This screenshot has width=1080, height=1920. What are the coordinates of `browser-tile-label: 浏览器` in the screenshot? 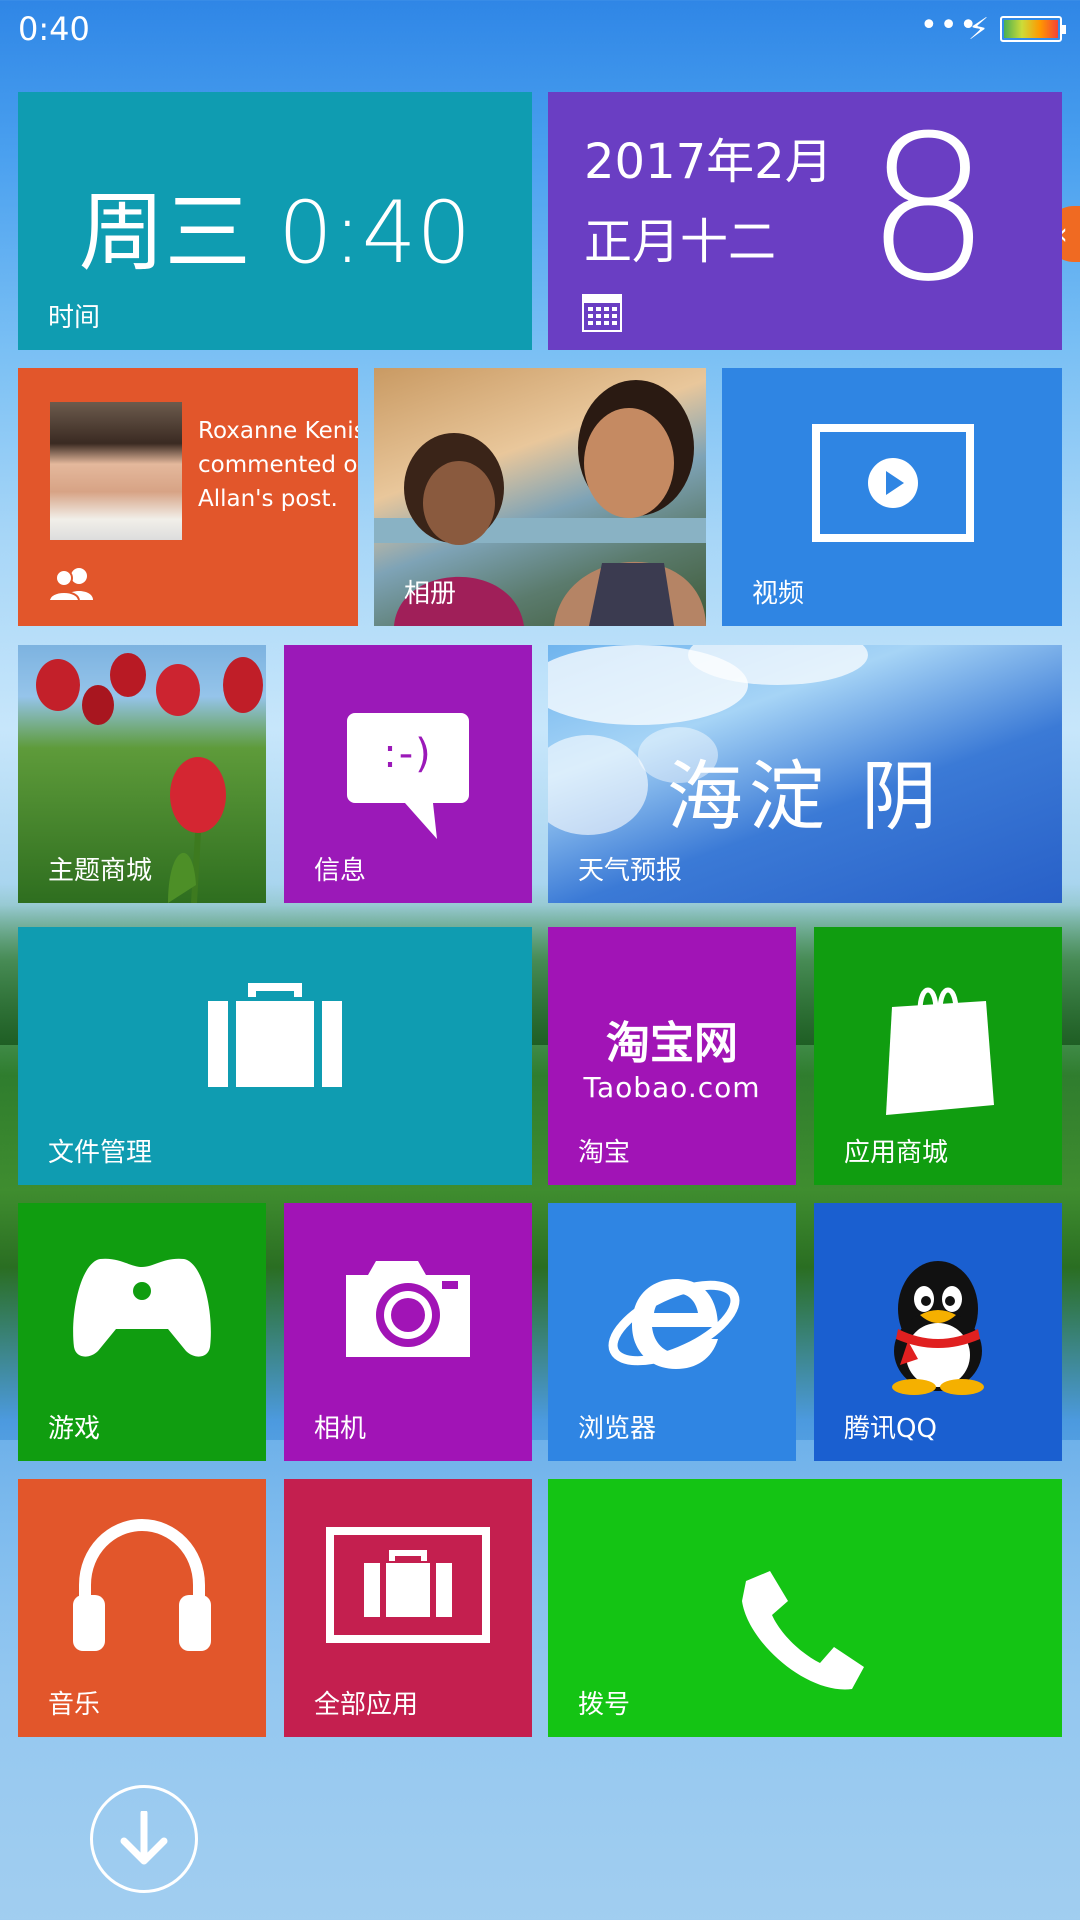 It's located at (617, 1429).